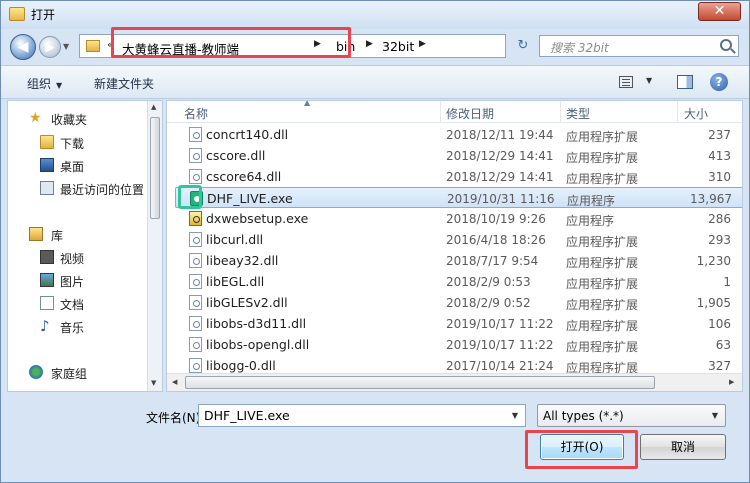 Image resolution: width=750 pixels, height=483 pixels. What do you see at coordinates (578, 113) in the screenshot?
I see `column-header-type: 类型` at bounding box center [578, 113].